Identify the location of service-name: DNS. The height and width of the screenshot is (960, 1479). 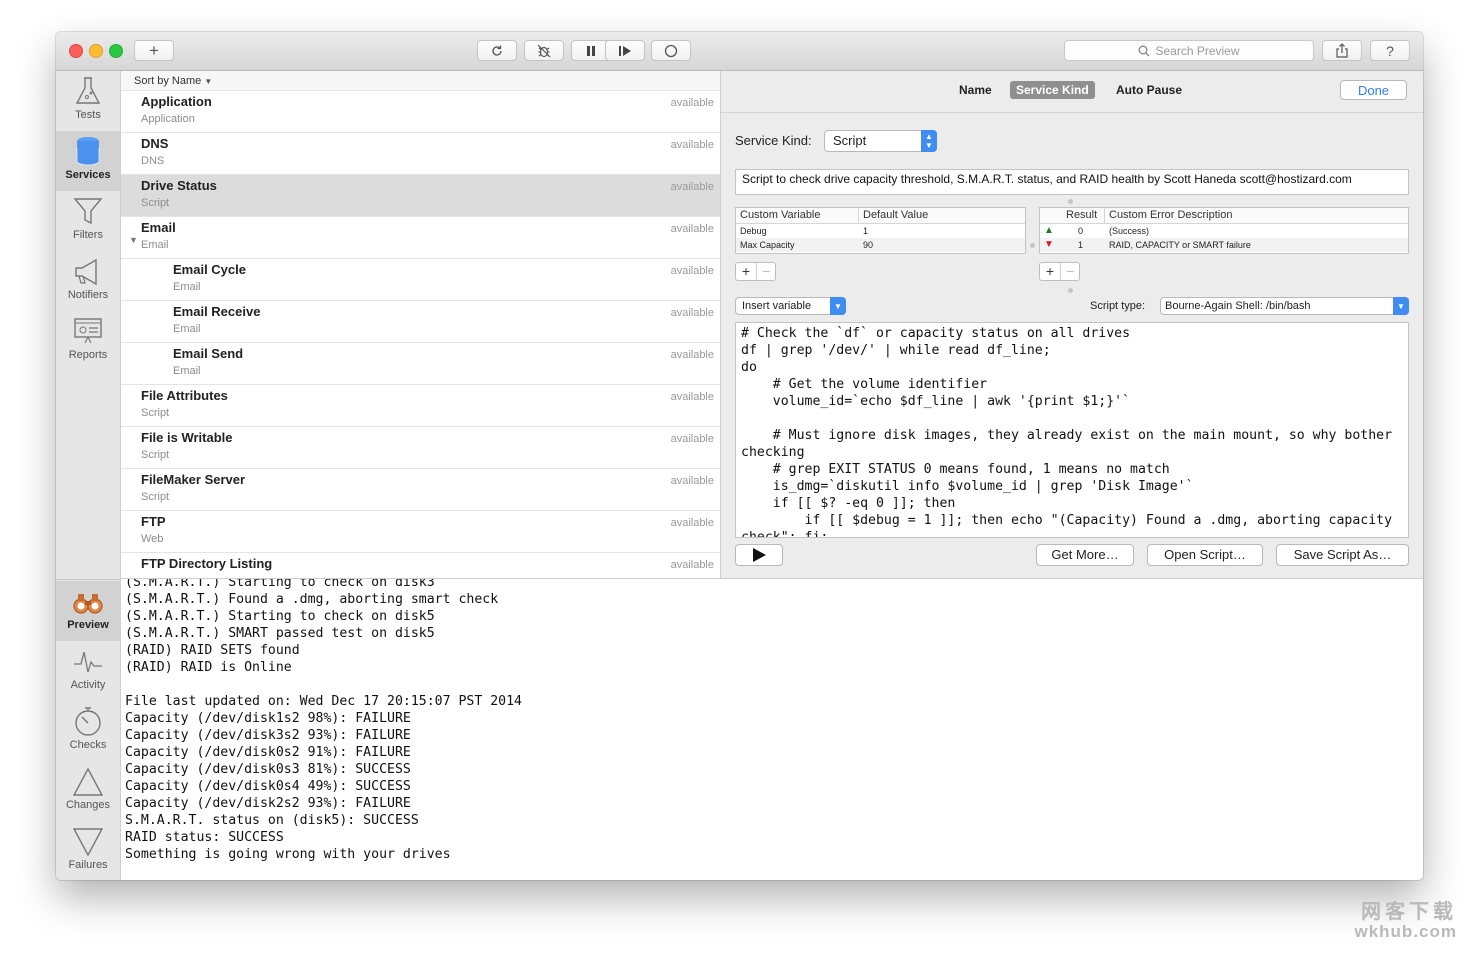
(155, 143).